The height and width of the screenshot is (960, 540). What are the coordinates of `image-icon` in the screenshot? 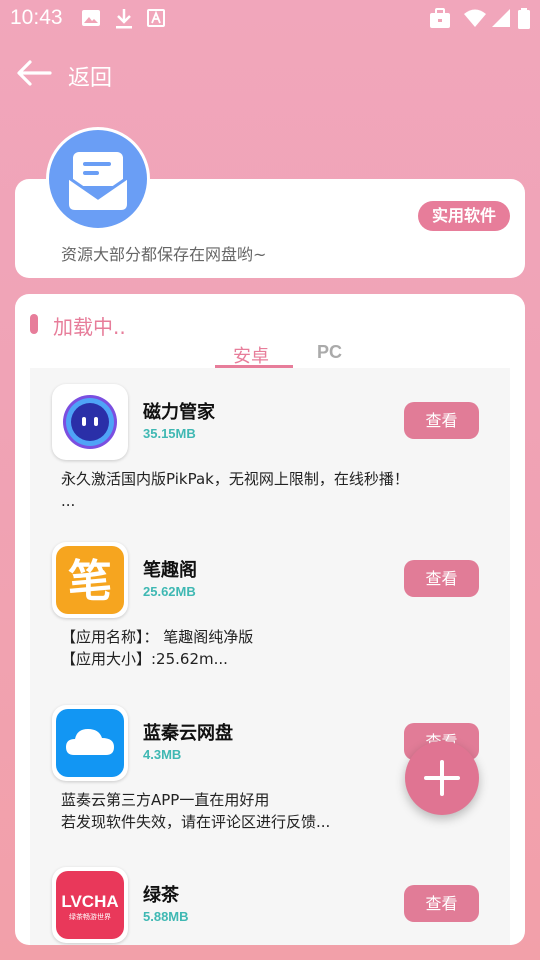 It's located at (91, 18).